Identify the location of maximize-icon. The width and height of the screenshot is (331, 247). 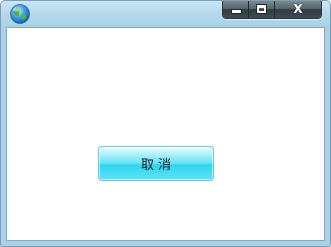
(261, 9).